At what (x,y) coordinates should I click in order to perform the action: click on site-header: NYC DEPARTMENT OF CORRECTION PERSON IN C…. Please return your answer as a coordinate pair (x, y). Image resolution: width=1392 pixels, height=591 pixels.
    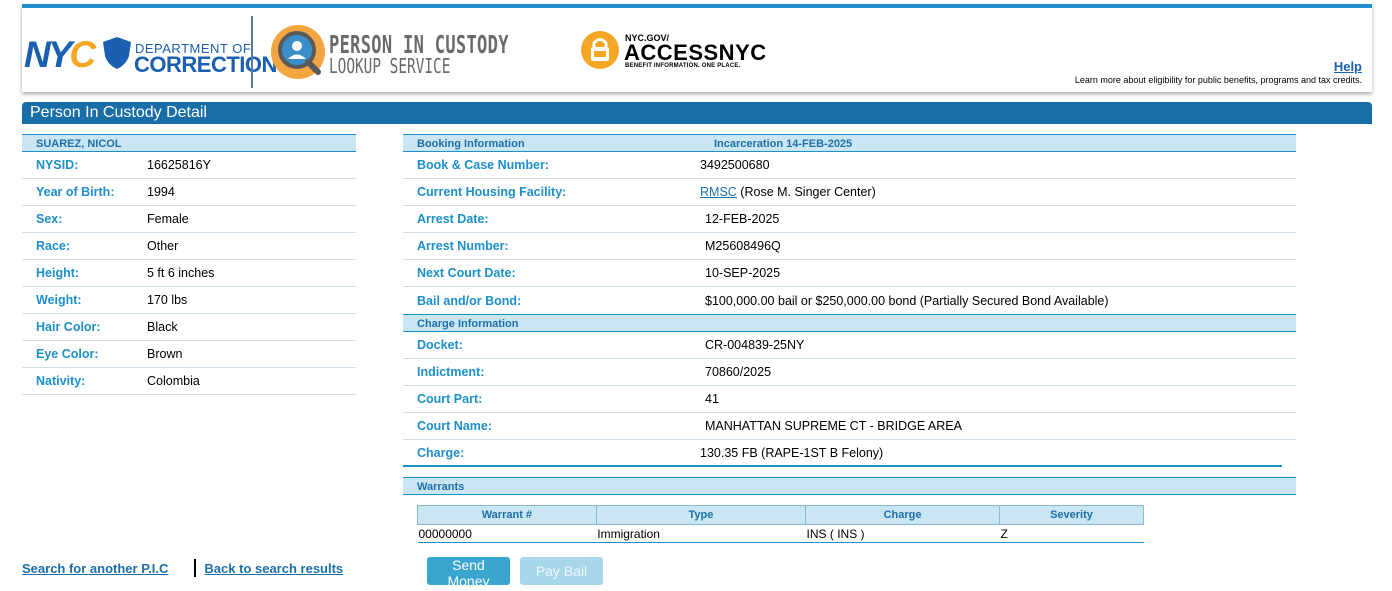
    Looking at the image, I should click on (697, 48).